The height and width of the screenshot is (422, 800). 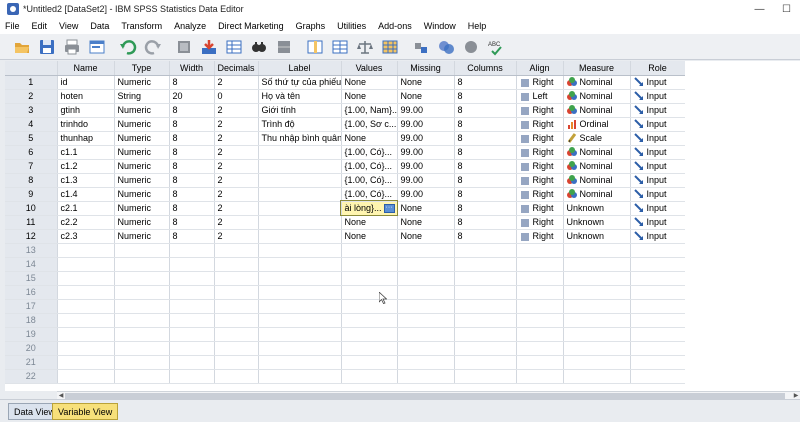 What do you see at coordinates (597, 236) in the screenshot?
I see `cell-measure: Unknown` at bounding box center [597, 236].